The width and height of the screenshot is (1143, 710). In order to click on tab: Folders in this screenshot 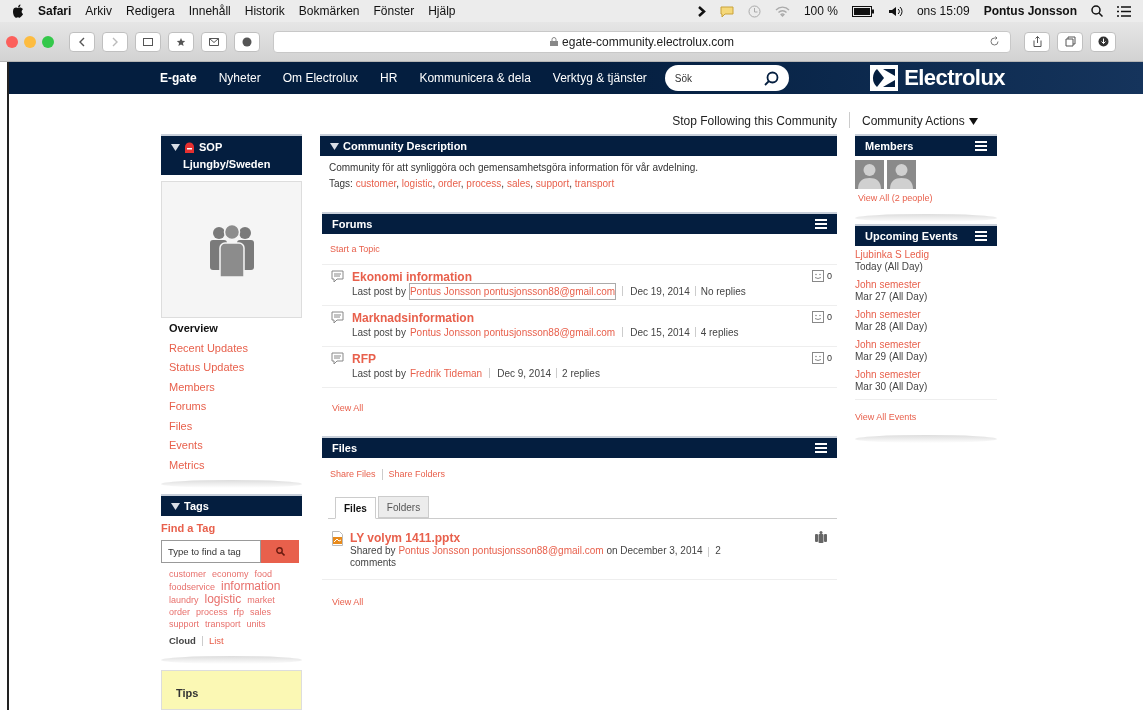, I will do `click(403, 507)`.